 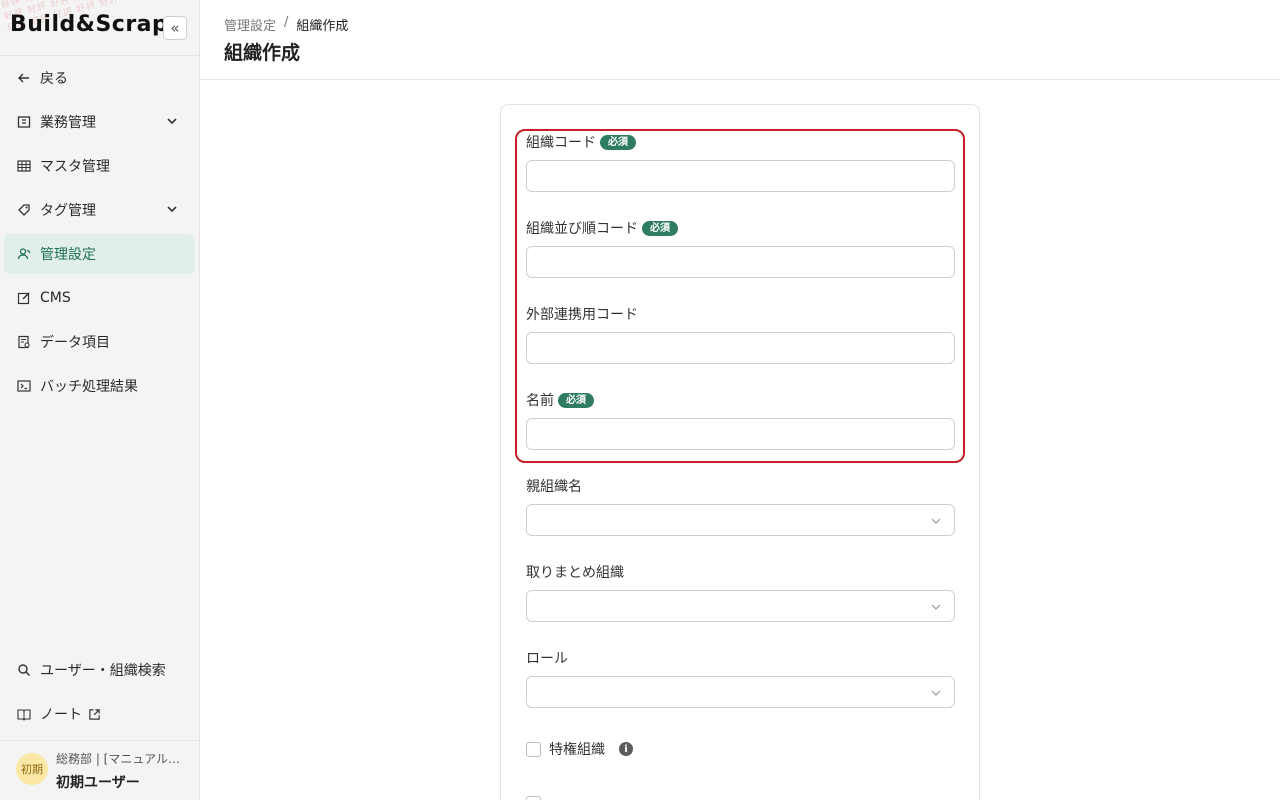 I want to click on role-select, so click(x=740, y=692).